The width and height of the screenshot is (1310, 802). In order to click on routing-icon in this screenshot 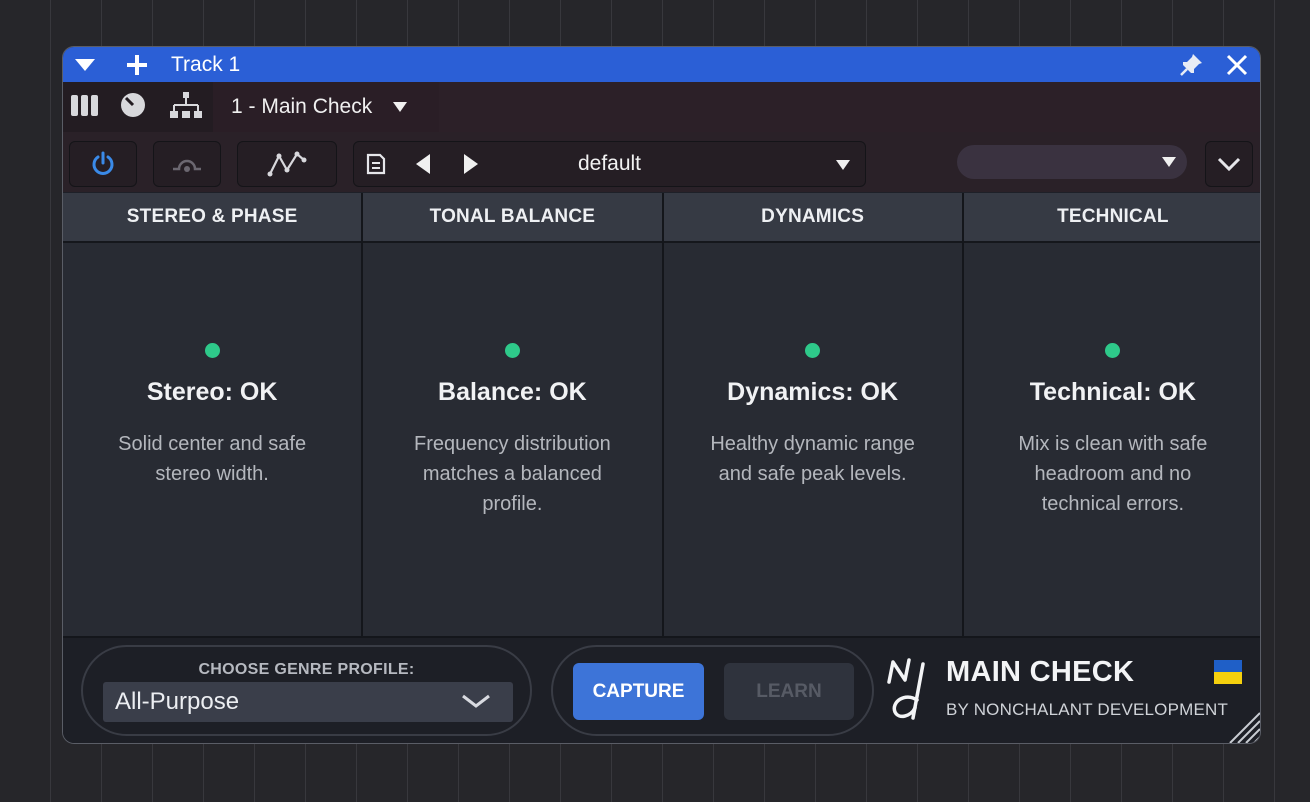, I will do `click(186, 107)`.